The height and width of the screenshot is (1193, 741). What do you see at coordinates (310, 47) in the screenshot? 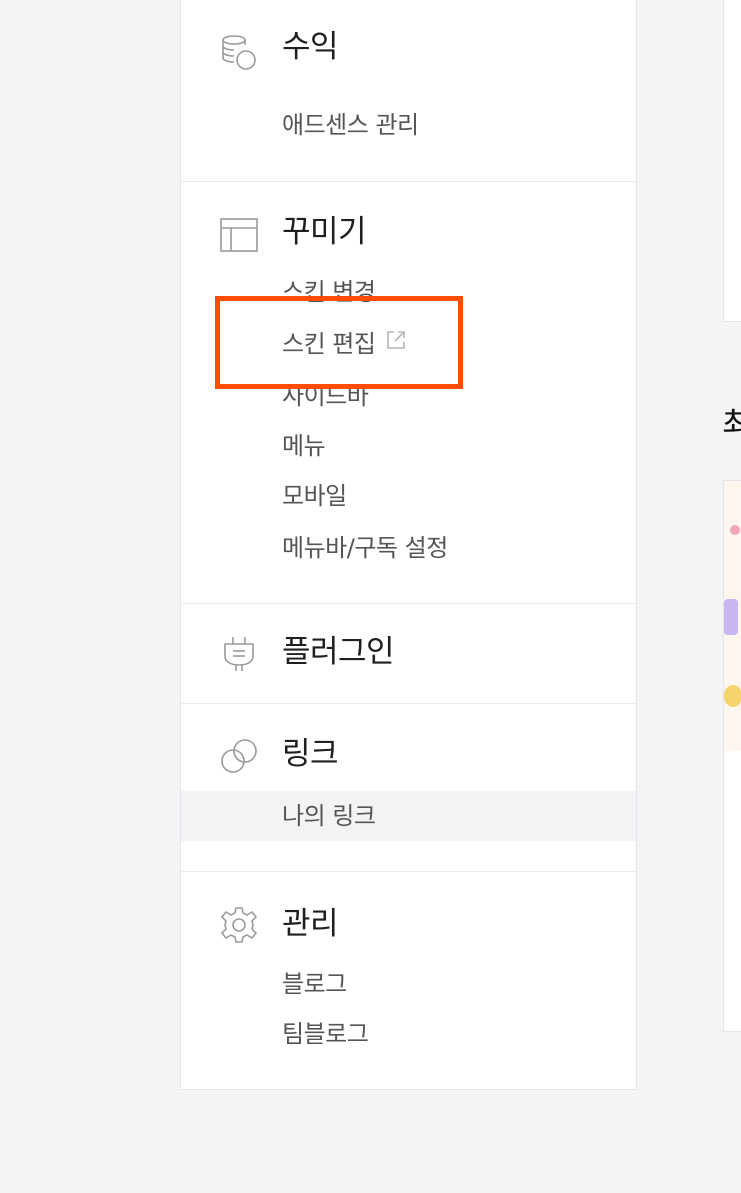
I see `section-title-revenue: 수익` at bounding box center [310, 47].